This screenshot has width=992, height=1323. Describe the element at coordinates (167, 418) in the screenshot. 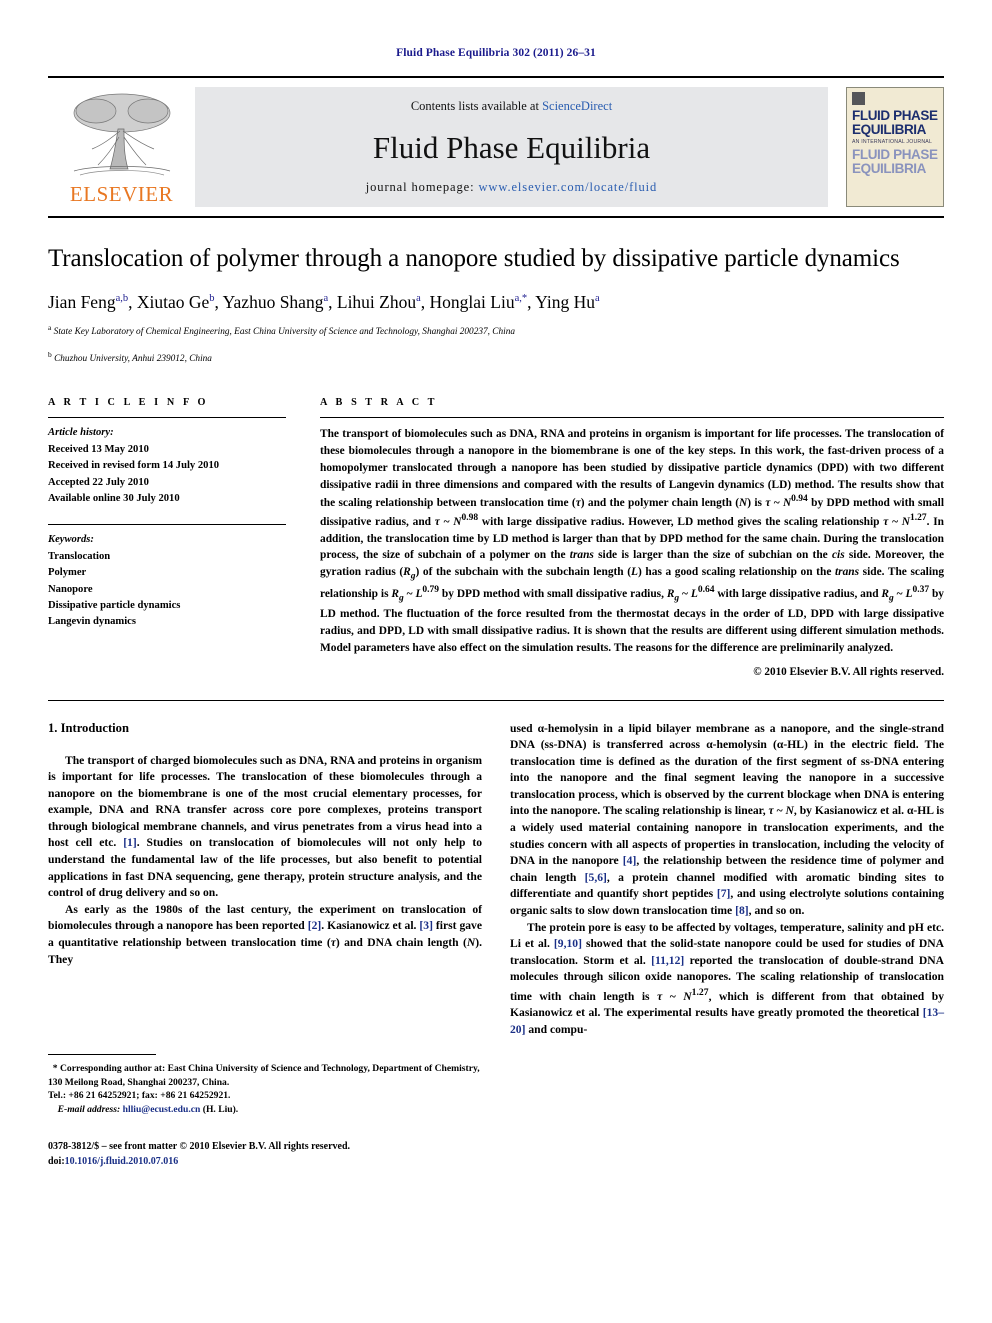

I see `article-info-rule` at that location.